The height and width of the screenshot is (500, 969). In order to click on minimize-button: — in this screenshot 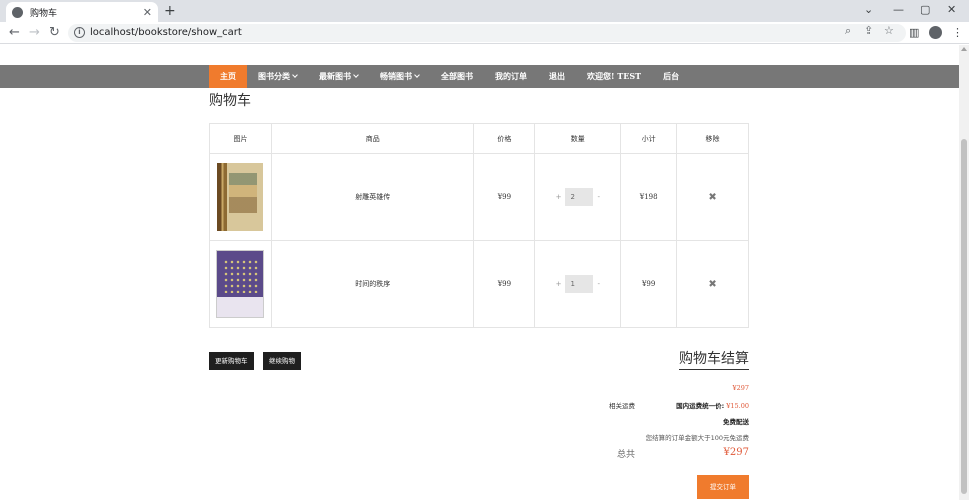, I will do `click(898, 10)`.